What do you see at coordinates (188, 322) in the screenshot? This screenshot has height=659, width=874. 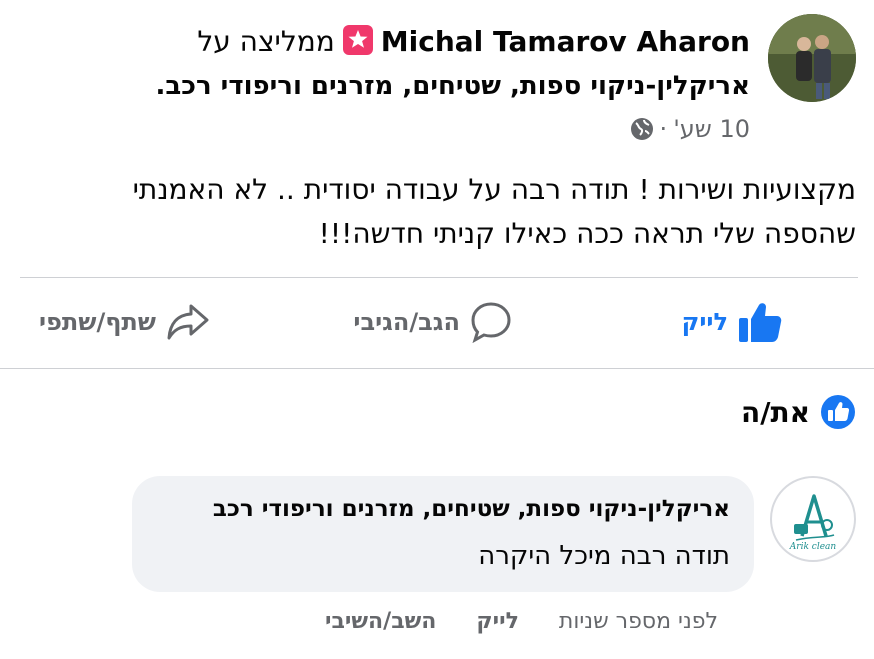 I see `share-arrow-icon` at bounding box center [188, 322].